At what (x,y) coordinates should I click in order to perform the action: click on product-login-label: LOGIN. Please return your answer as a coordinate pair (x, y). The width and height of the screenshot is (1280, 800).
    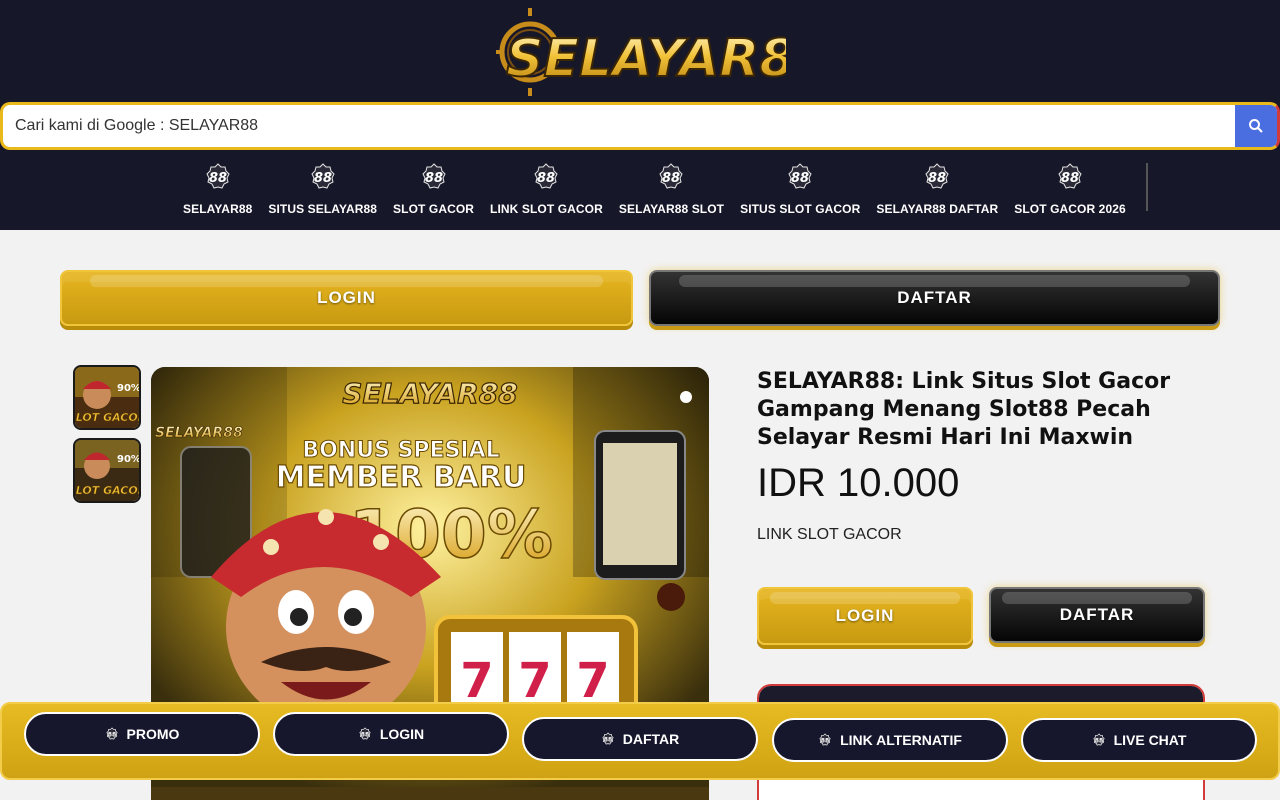
    Looking at the image, I should click on (865, 615).